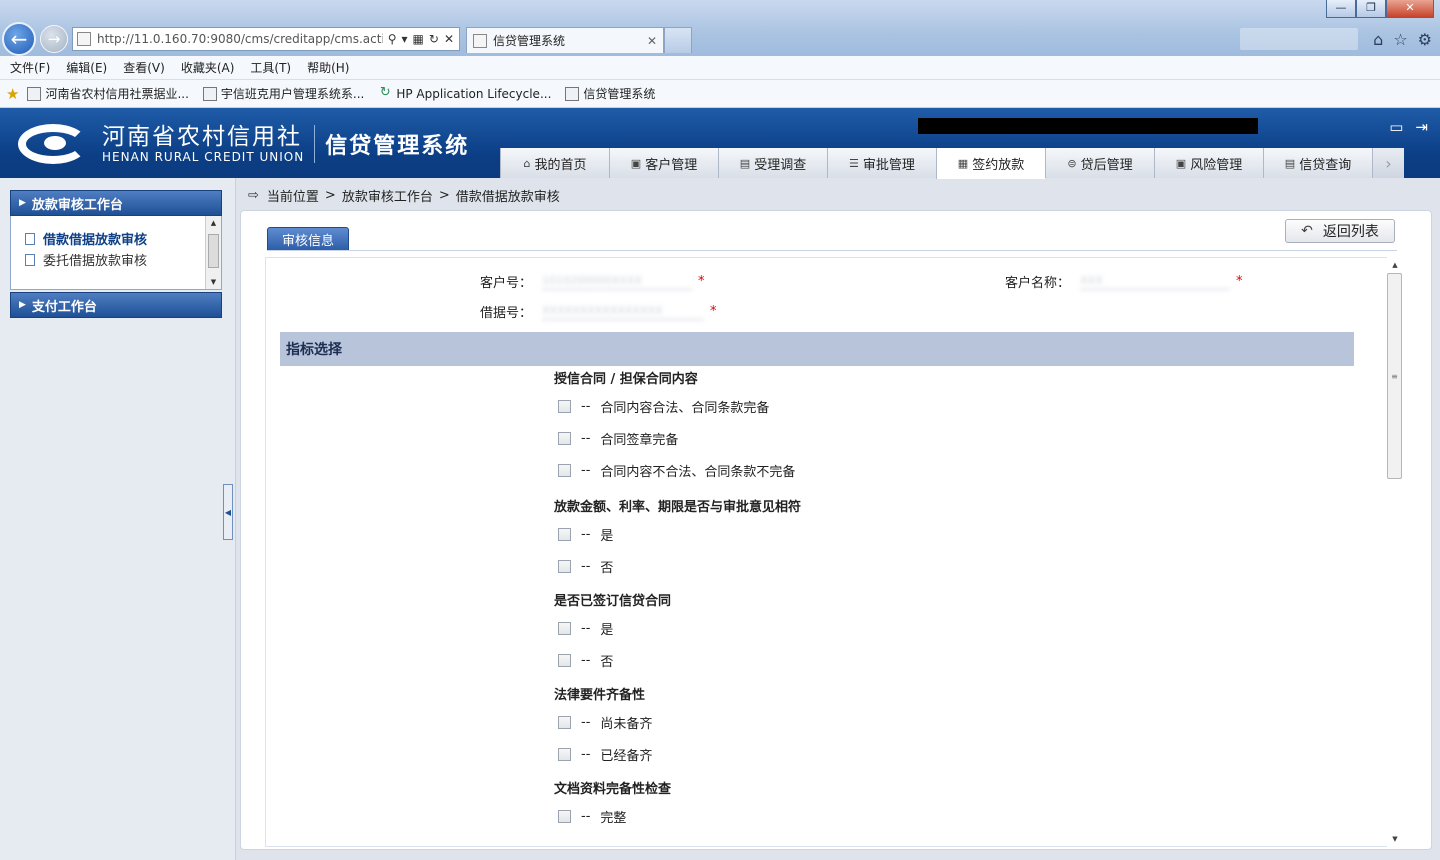 The image size is (1440, 860). I want to click on breadcrumb: ⇨ 当前位置 > 放款审核工作台 > 借款借据放款审核, so click(404, 195).